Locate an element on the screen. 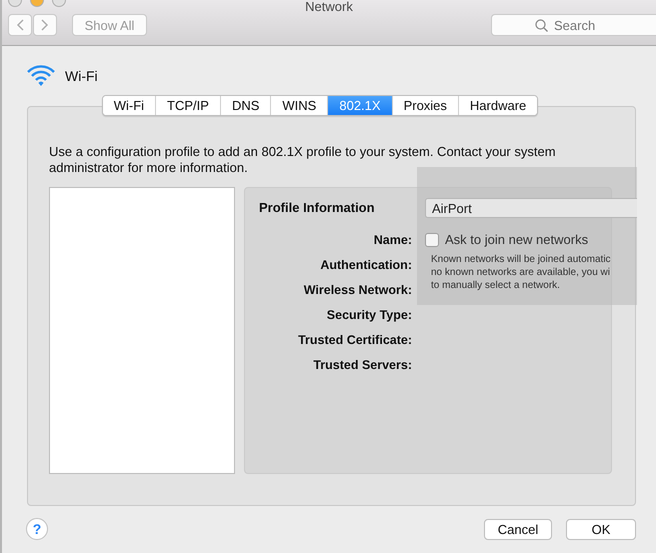  search-icon is located at coordinates (541, 25).